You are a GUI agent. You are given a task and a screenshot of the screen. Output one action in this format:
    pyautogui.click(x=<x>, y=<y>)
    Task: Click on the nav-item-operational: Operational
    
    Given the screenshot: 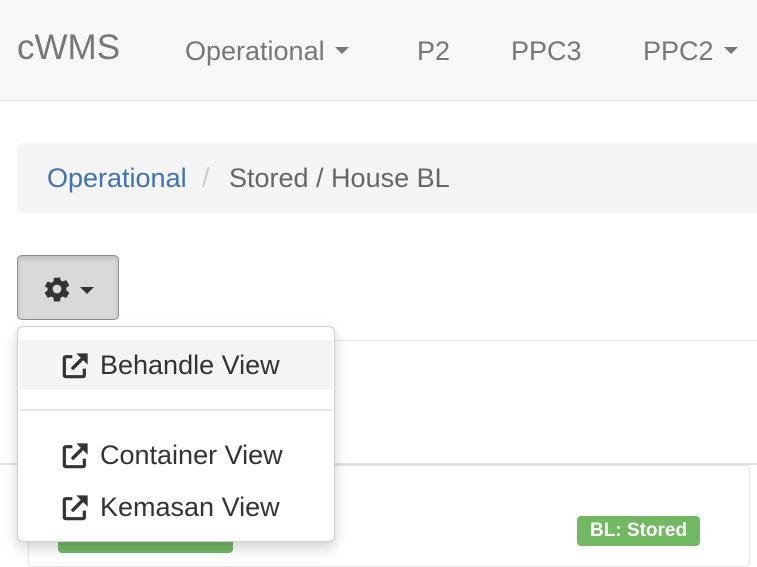 What is the action you would take?
    pyautogui.click(x=267, y=51)
    